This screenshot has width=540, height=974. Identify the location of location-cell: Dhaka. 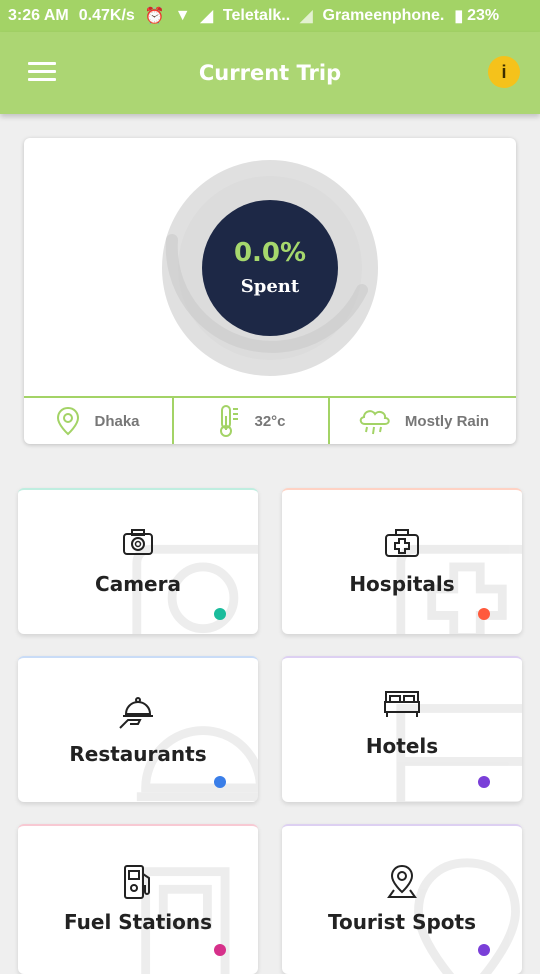
(98, 421).